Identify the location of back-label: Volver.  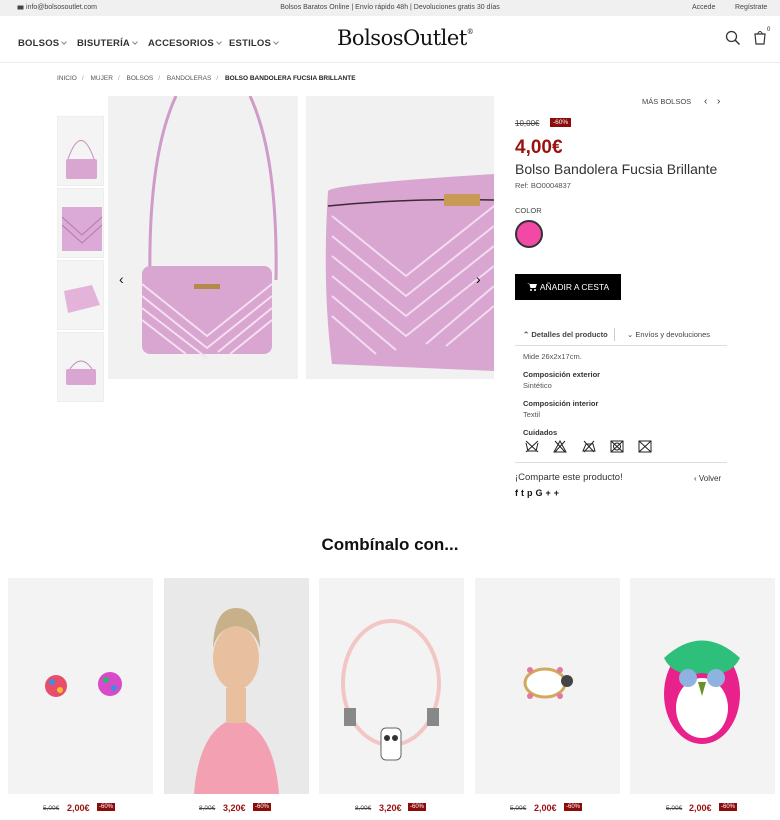
(710, 478).